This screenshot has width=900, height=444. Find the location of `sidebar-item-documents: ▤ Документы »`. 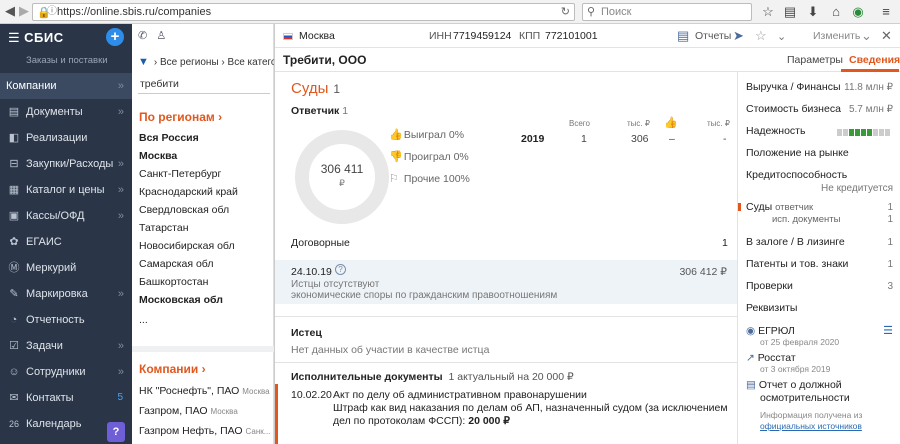

sidebar-item-documents: ▤ Документы » is located at coordinates (66, 112).